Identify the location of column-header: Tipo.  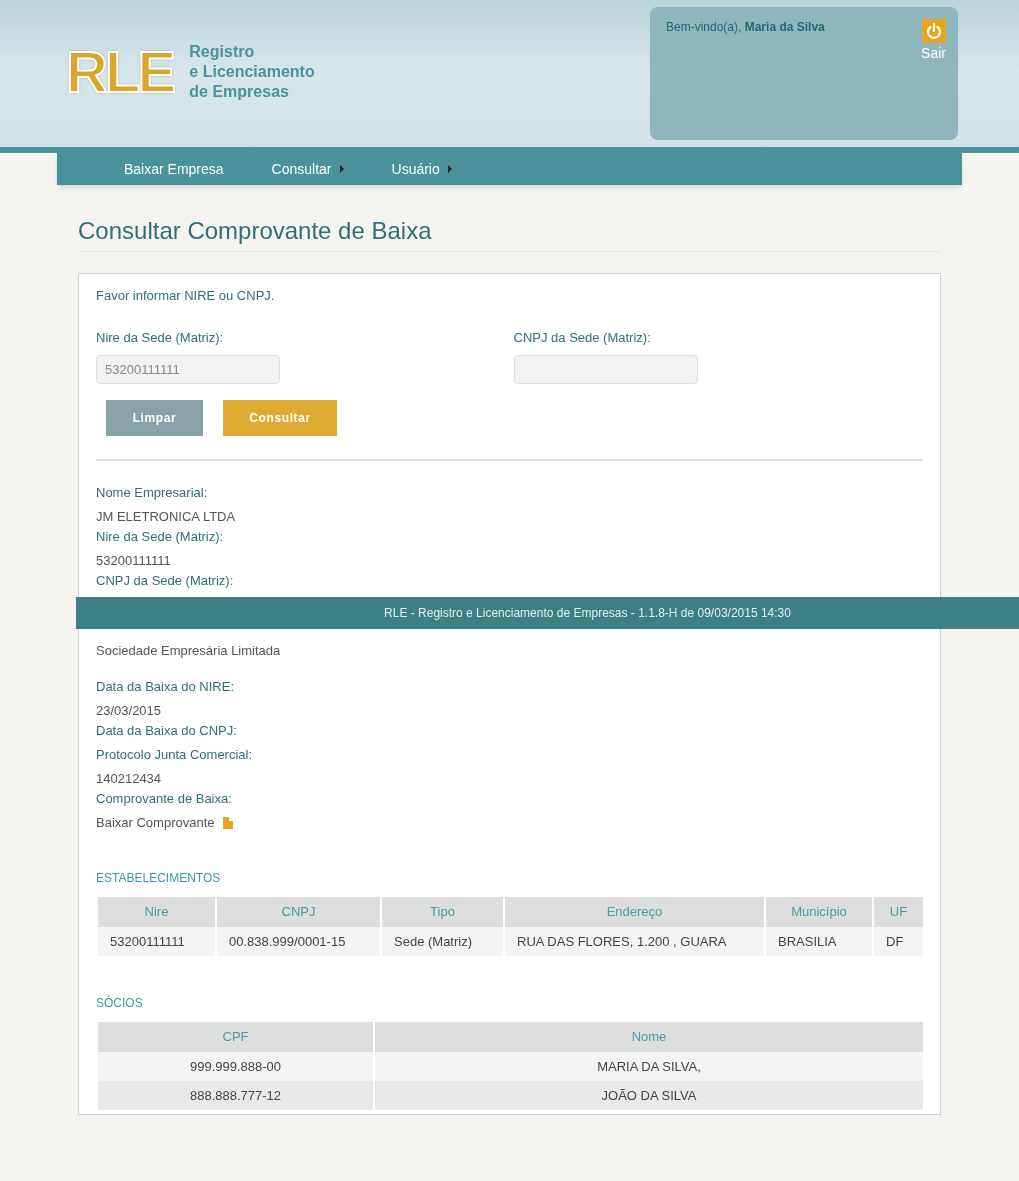
(442, 912).